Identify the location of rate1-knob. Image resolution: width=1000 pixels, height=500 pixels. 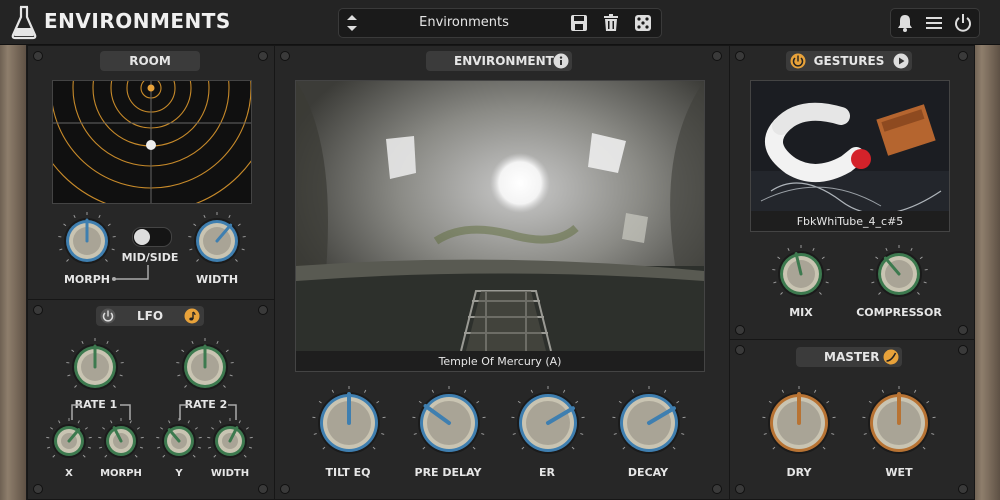
(95, 369).